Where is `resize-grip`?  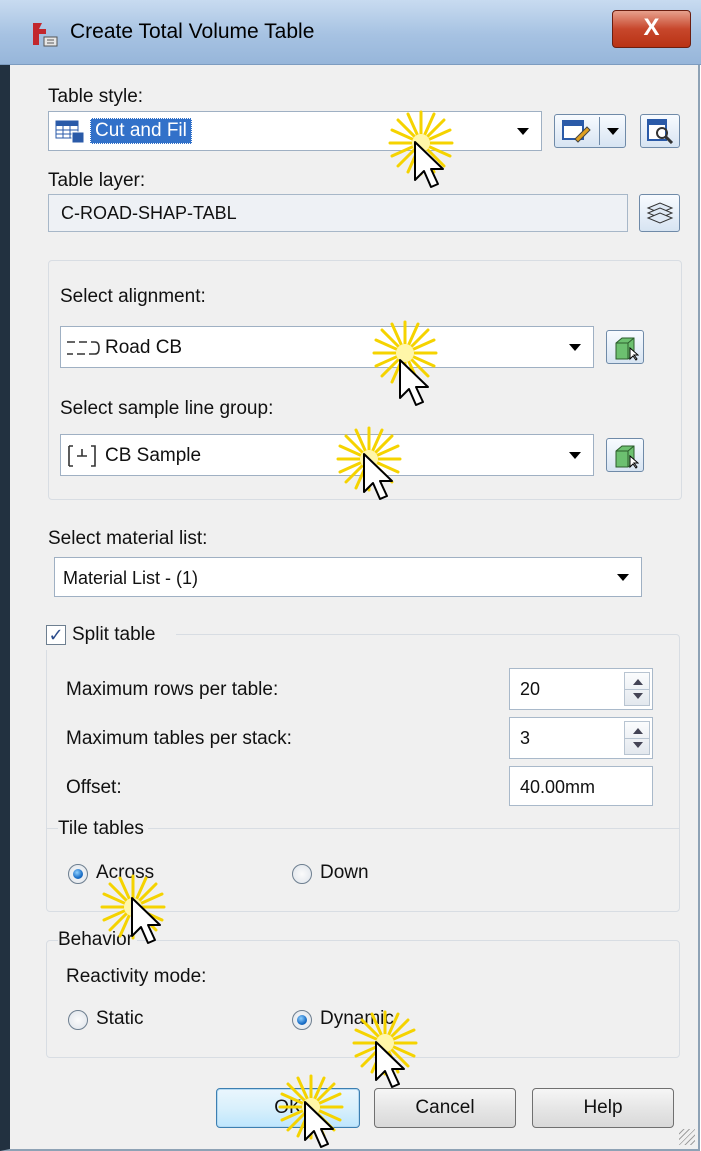 resize-grip is located at coordinates (687, 1137).